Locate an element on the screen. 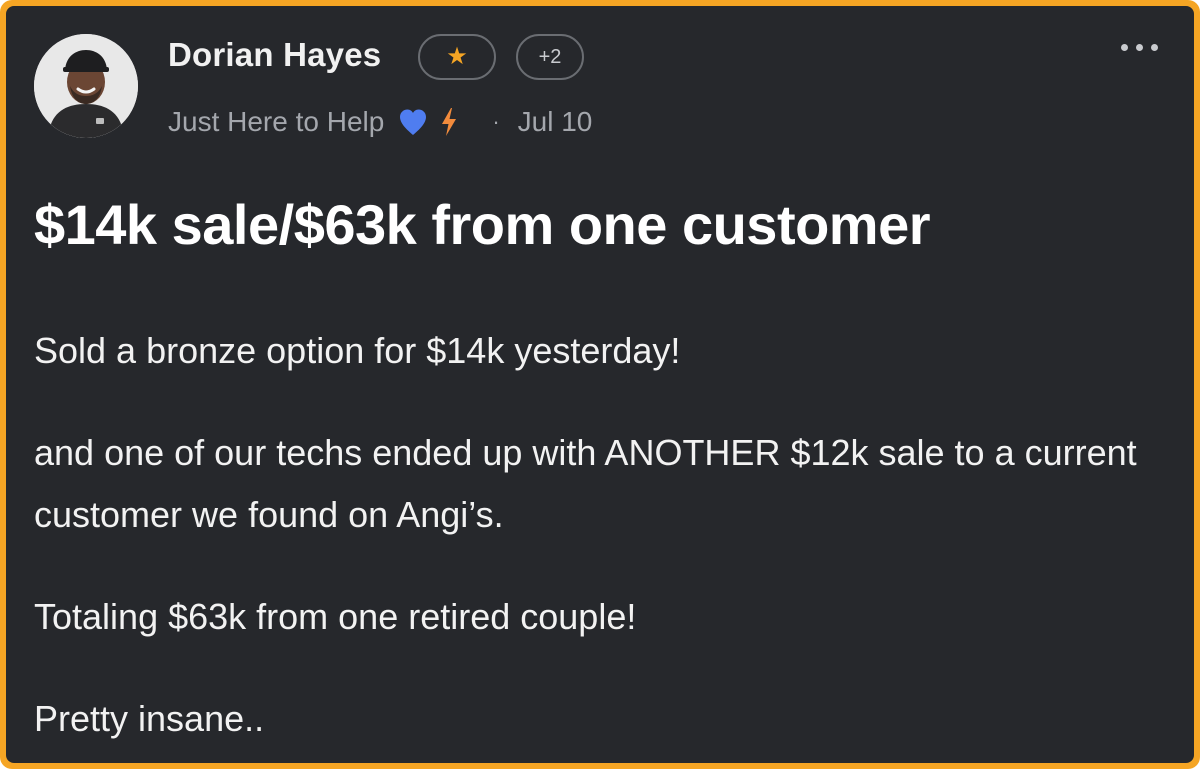 The image size is (1200, 769). lightning-bolt-icon is located at coordinates (449, 122).